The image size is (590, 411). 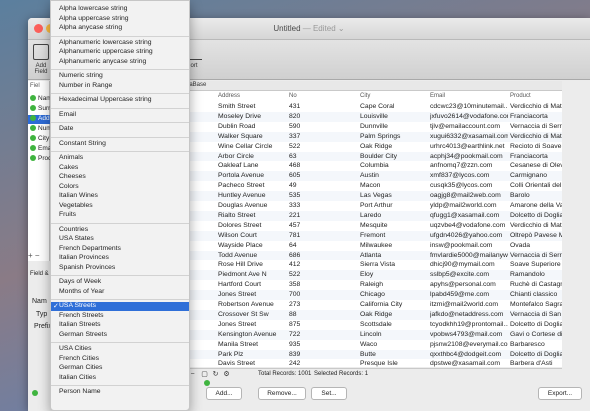 I want to click on menu-item-spanish-provinces: Spanish Provinces, so click(x=120, y=268).